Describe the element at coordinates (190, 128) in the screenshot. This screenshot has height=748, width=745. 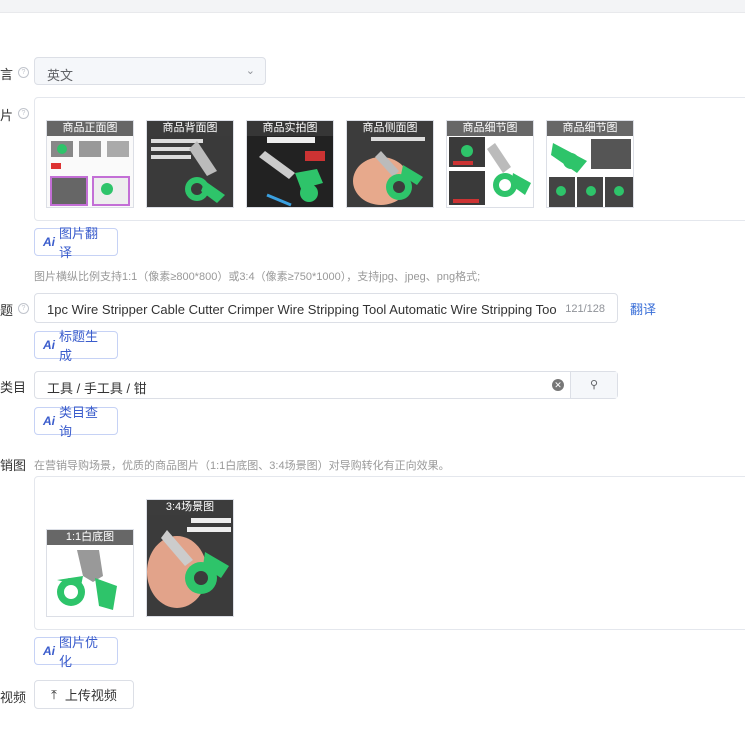
I see `image-caption: 商品背面图` at that location.